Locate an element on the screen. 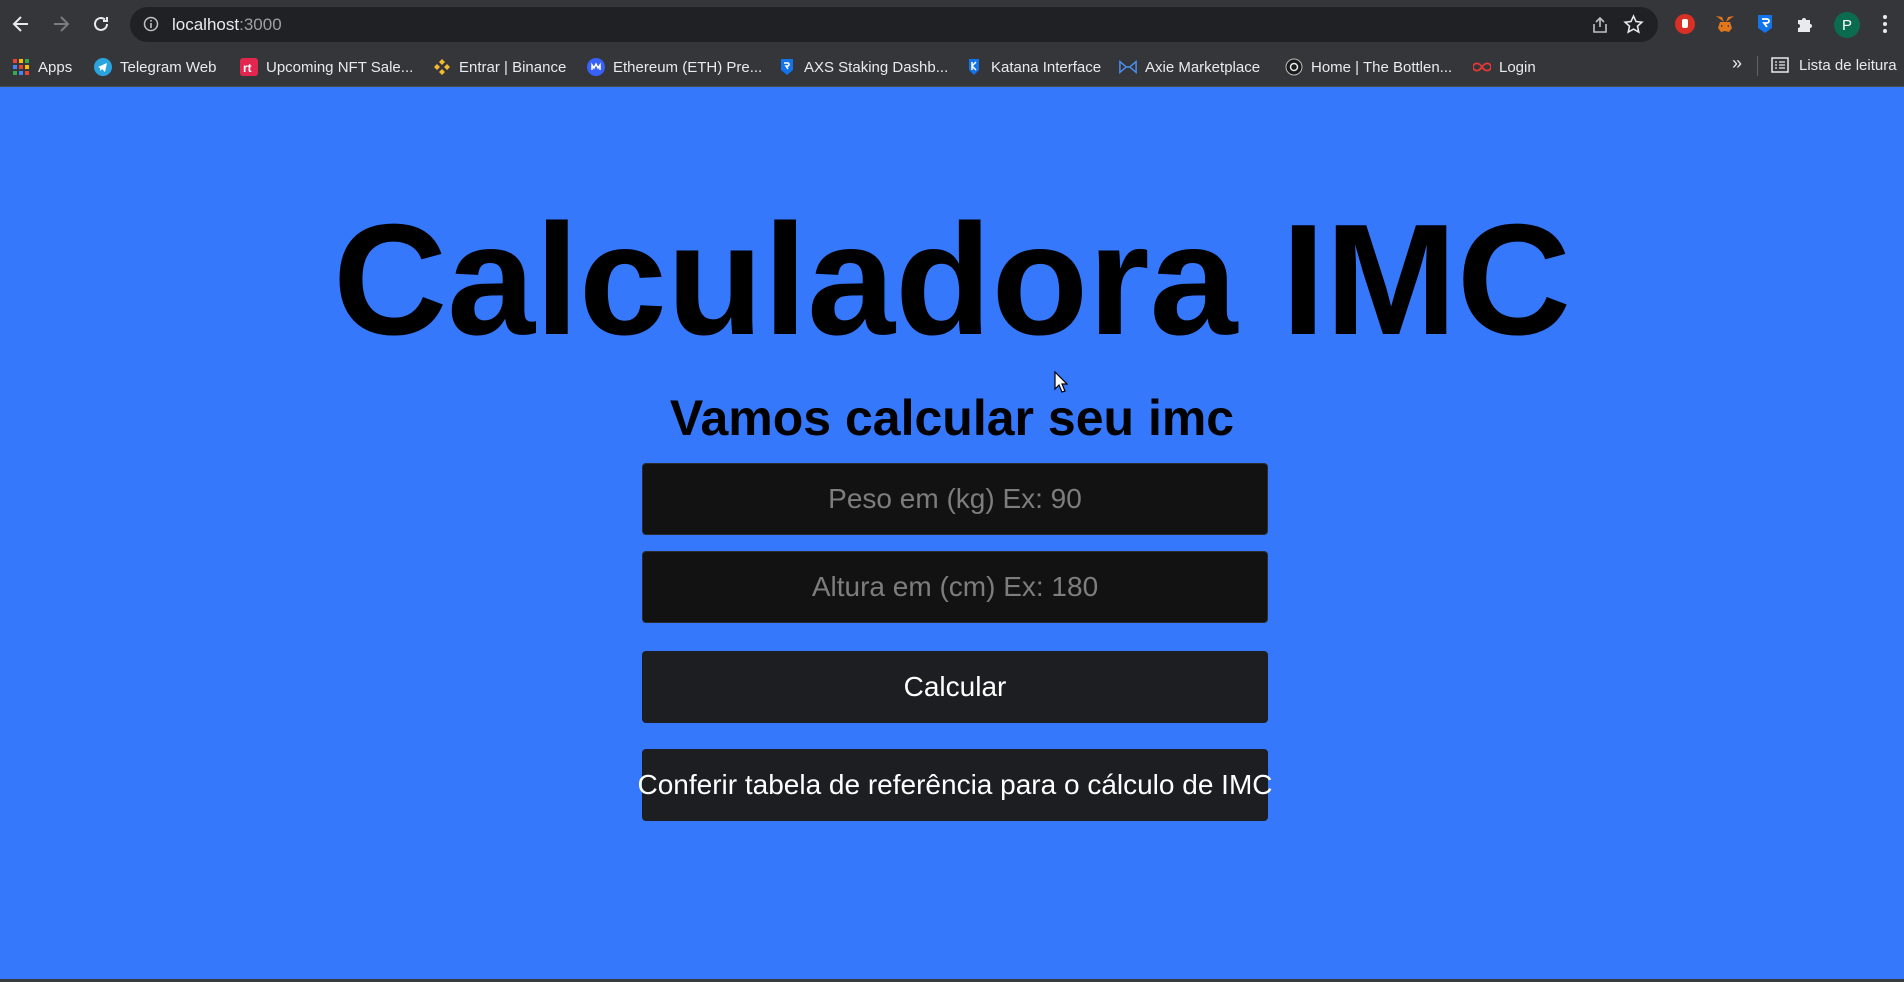  ronin-icon is located at coordinates (787, 67).